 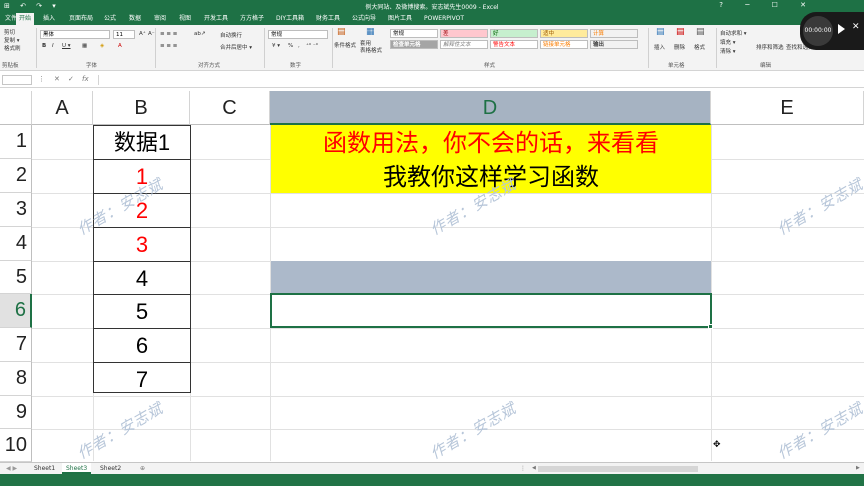 What do you see at coordinates (414, 44) in the screenshot?
I see `style-check-cell: 检查单元格` at bounding box center [414, 44].